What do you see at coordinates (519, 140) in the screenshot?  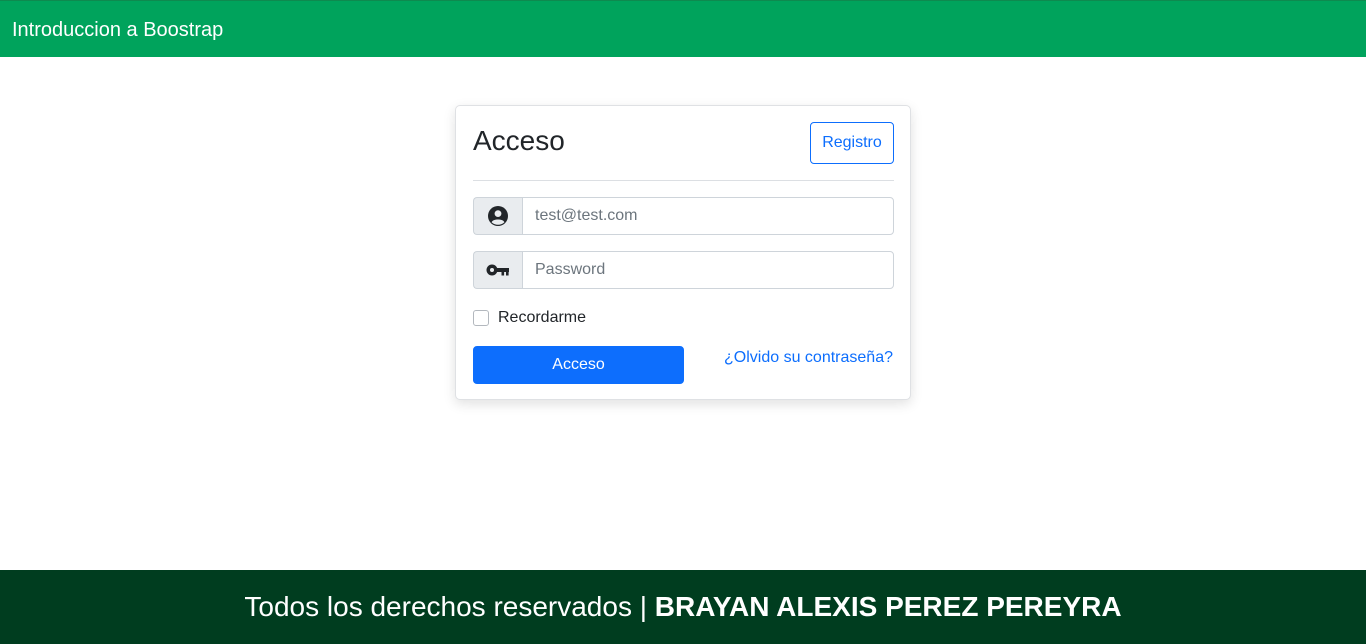 I see `card-title: Acceso` at bounding box center [519, 140].